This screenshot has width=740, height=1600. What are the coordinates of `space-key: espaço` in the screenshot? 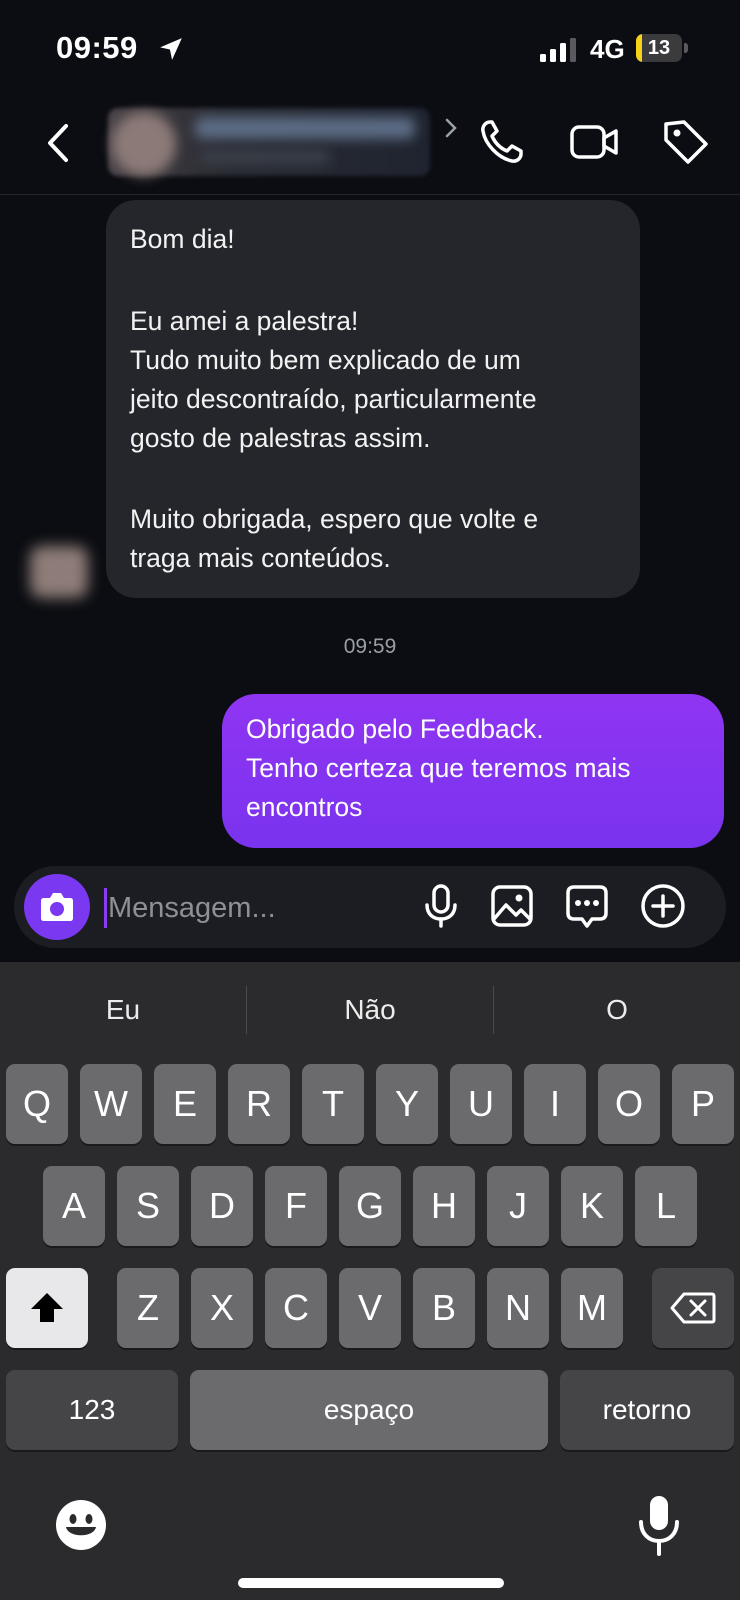 It's located at (369, 1410).